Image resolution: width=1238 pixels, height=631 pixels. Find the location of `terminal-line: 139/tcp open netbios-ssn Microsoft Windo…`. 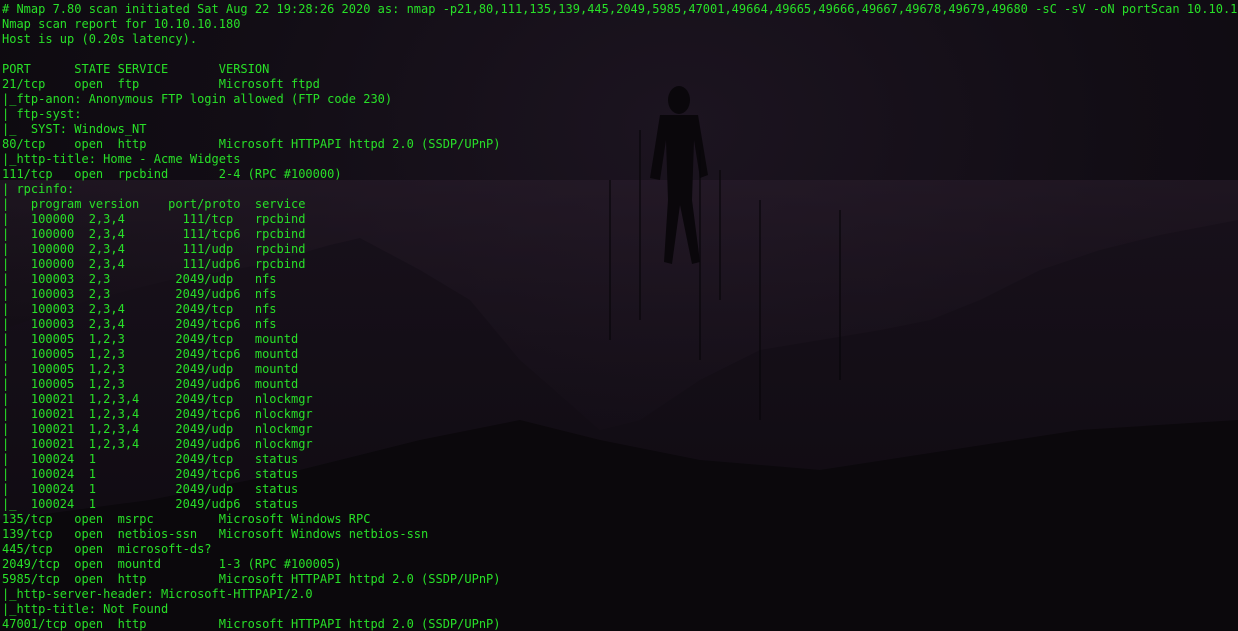

terminal-line: 139/tcp open netbios-ssn Microsoft Windo… is located at coordinates (215, 534).